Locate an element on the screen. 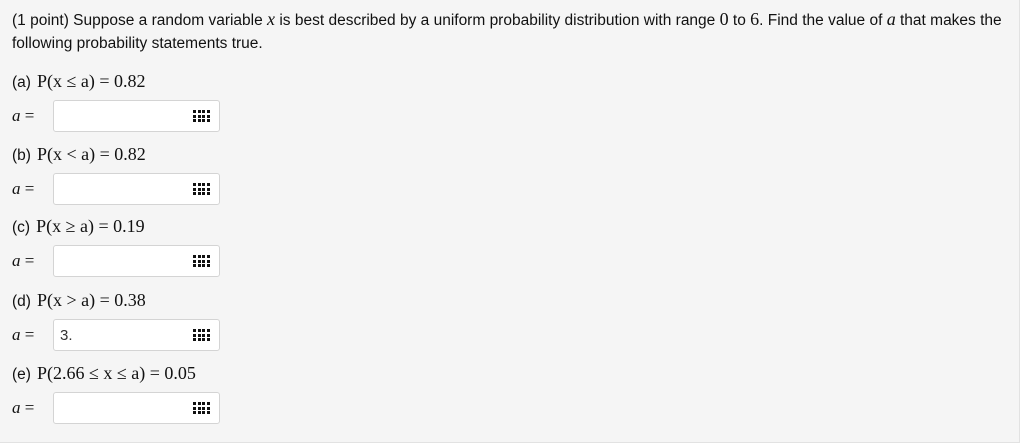 The height and width of the screenshot is (448, 1024). range-high: 6 is located at coordinates (755, 19).